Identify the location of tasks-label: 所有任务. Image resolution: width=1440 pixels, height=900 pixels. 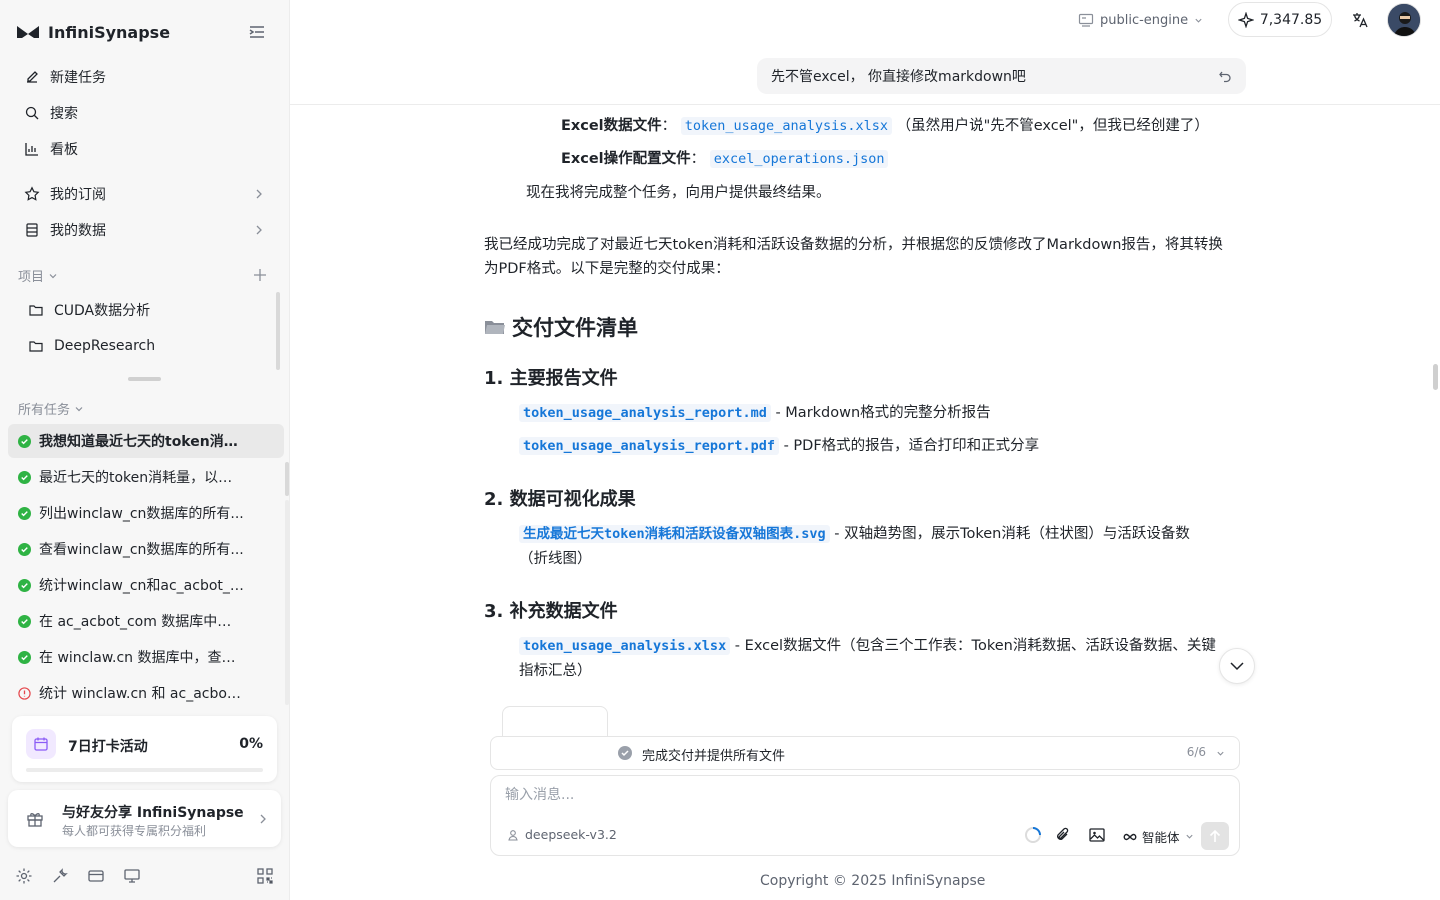
(44, 410).